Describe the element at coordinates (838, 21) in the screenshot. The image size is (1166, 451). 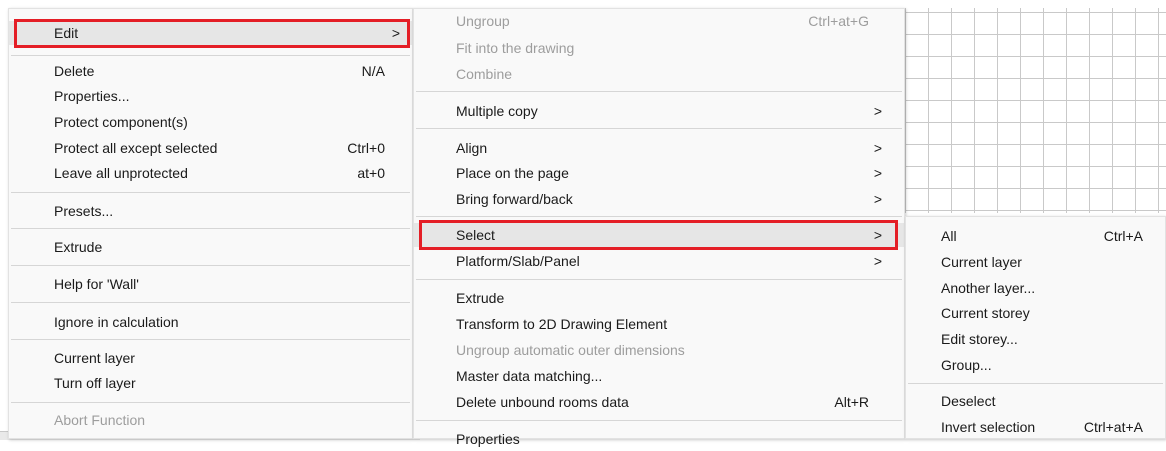
I see `menu-item-ungroup-shortcut: Ctrl+at+G` at that location.